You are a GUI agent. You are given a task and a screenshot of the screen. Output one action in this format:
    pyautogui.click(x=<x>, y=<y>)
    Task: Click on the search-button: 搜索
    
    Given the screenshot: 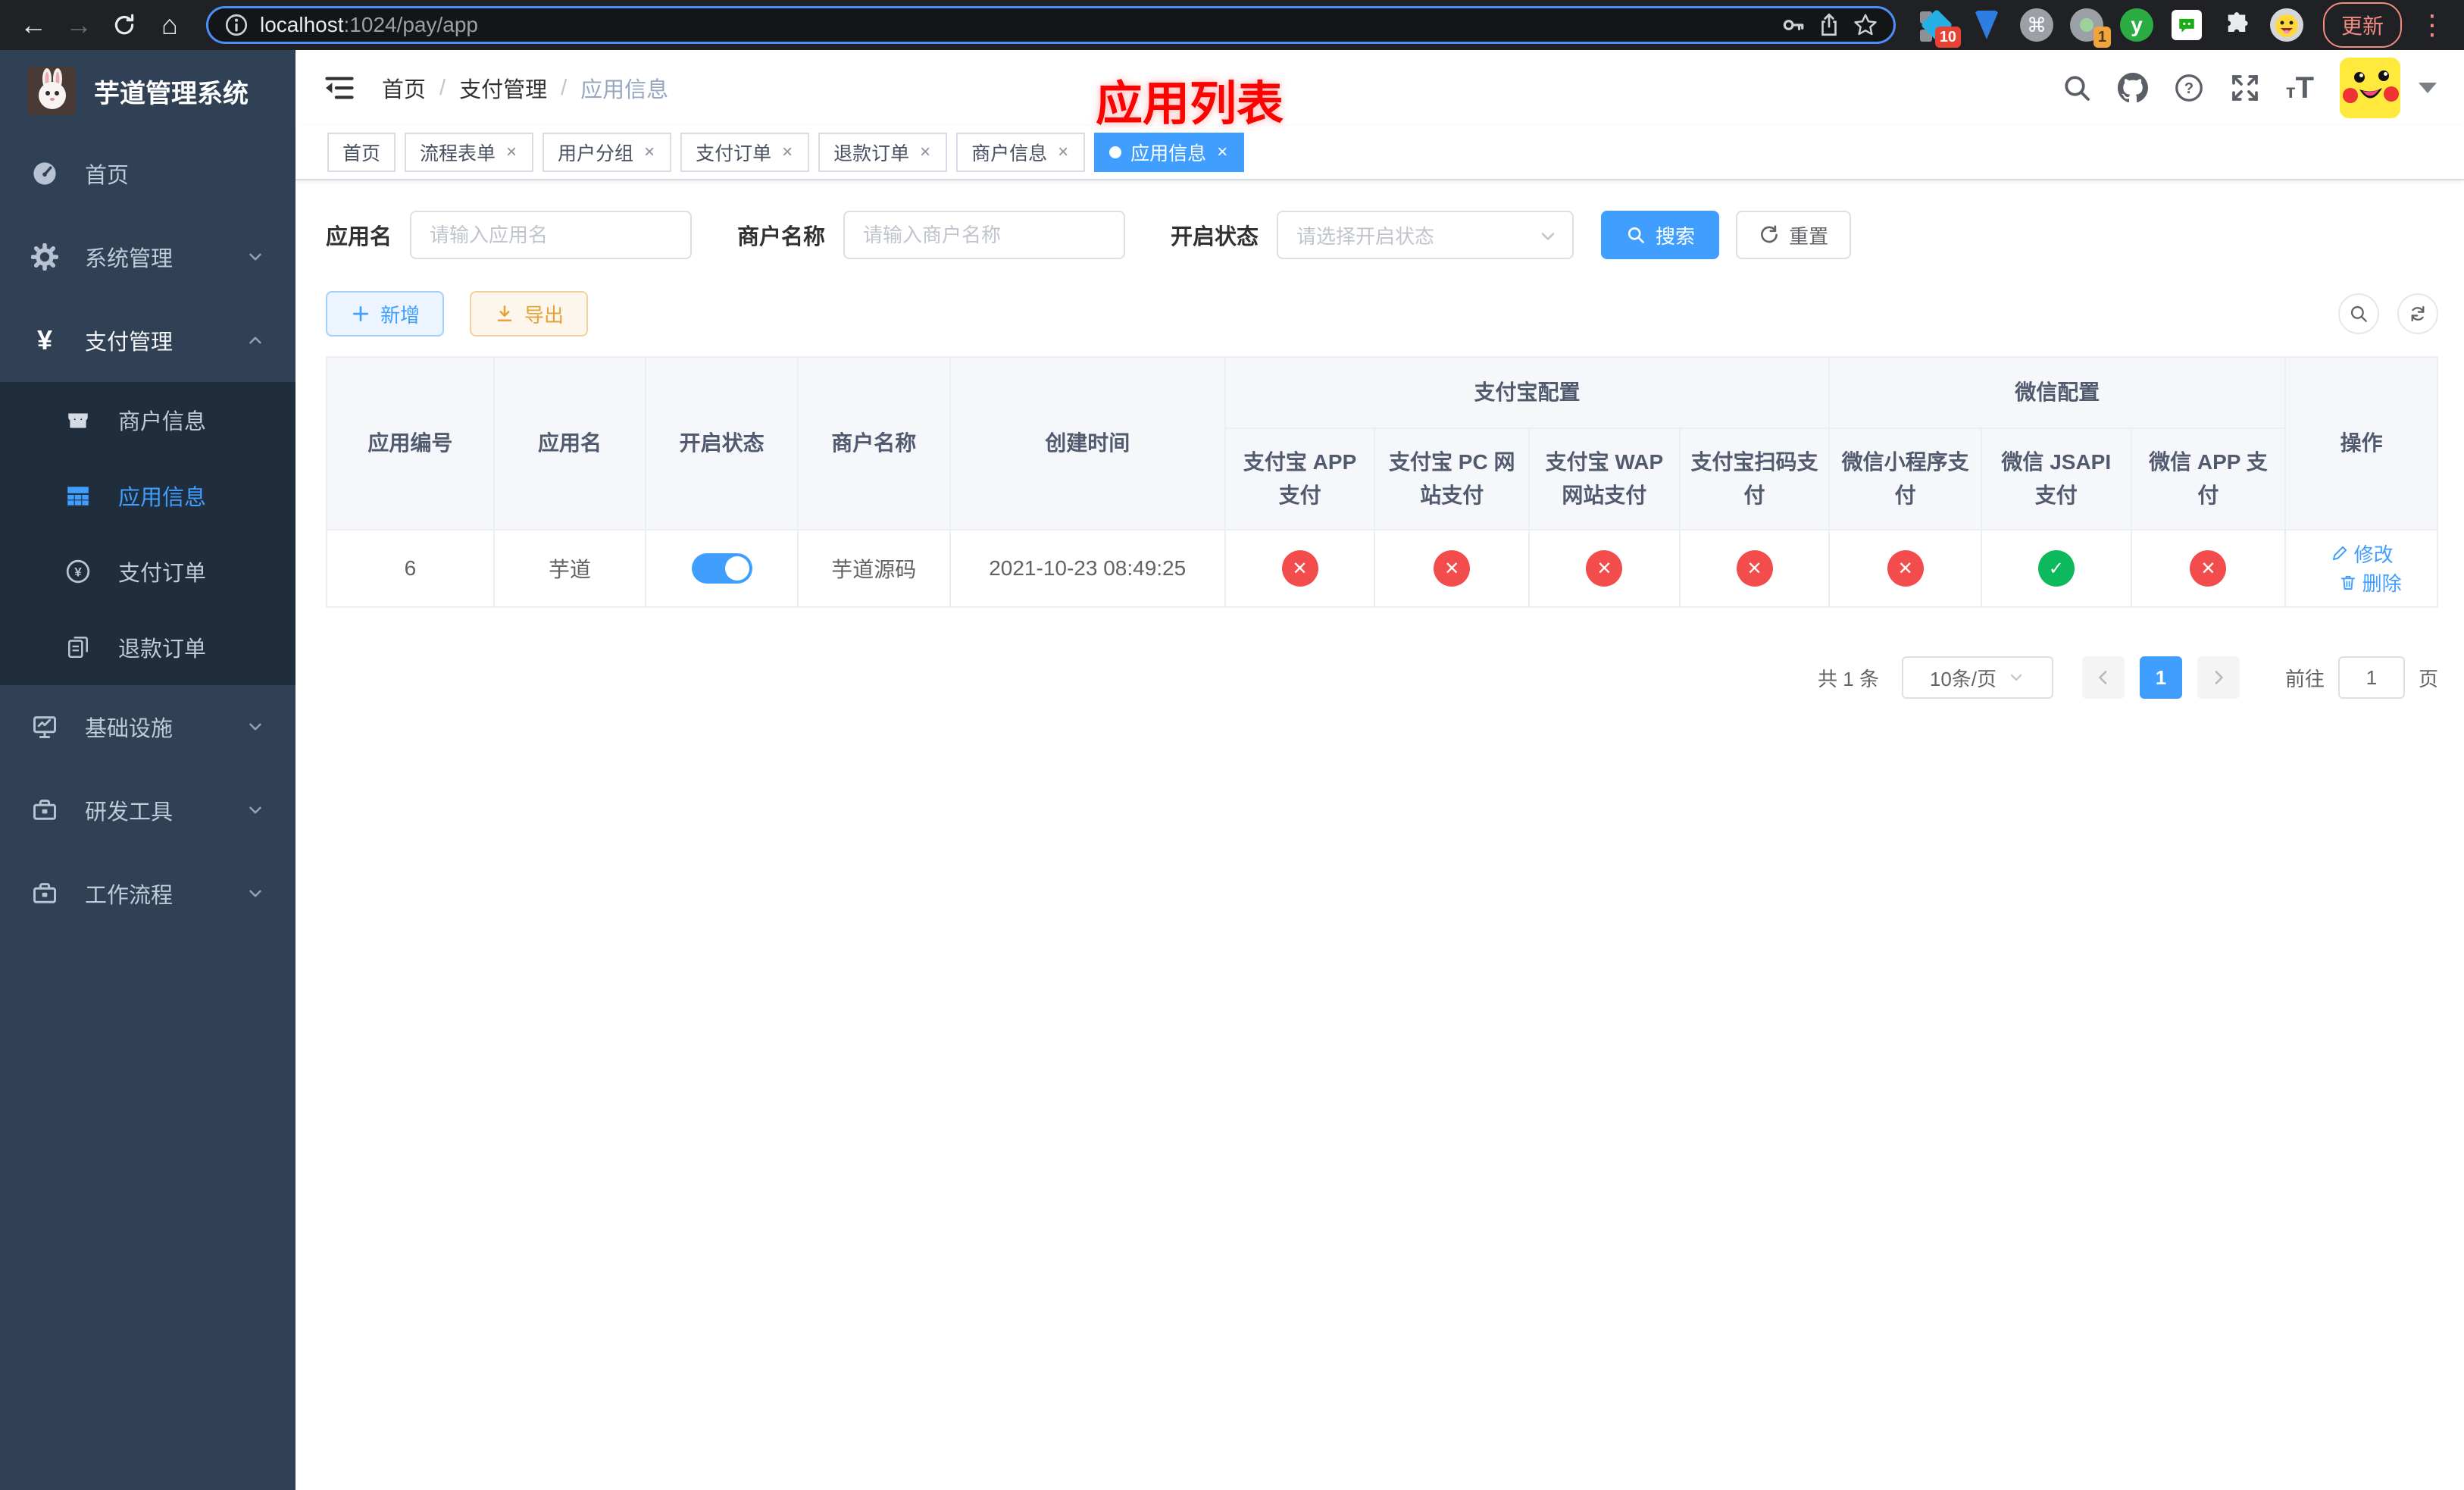 What is the action you would take?
    pyautogui.click(x=1660, y=235)
    